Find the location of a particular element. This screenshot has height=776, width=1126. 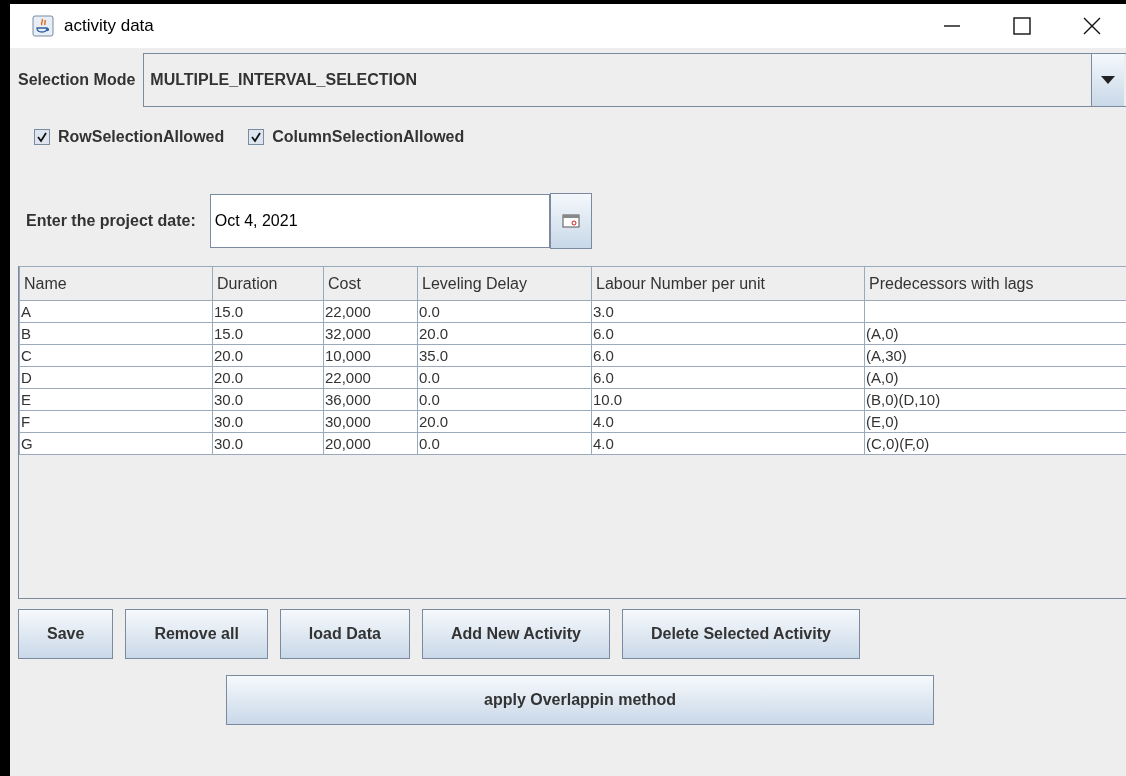

column-header: Name is located at coordinates (116, 283).